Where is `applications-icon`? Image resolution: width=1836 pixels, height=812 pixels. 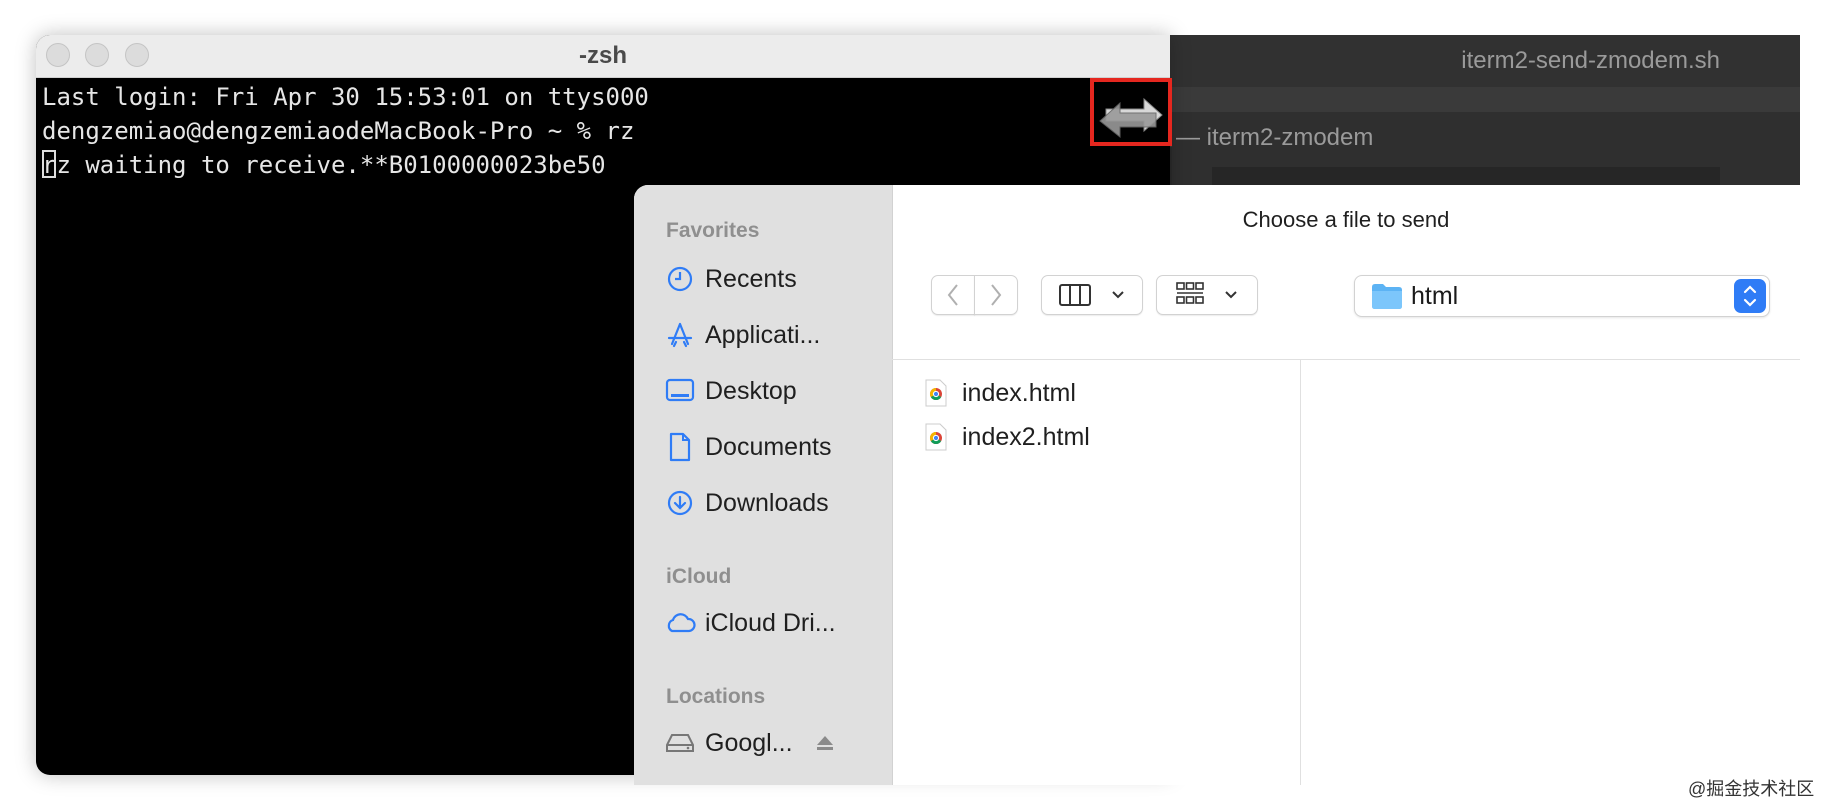
applications-icon is located at coordinates (680, 335).